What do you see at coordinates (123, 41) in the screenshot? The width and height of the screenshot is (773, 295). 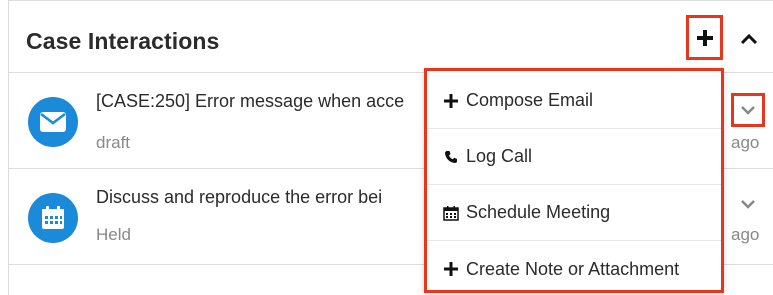 I see `panel-title: Case Interactions` at bounding box center [123, 41].